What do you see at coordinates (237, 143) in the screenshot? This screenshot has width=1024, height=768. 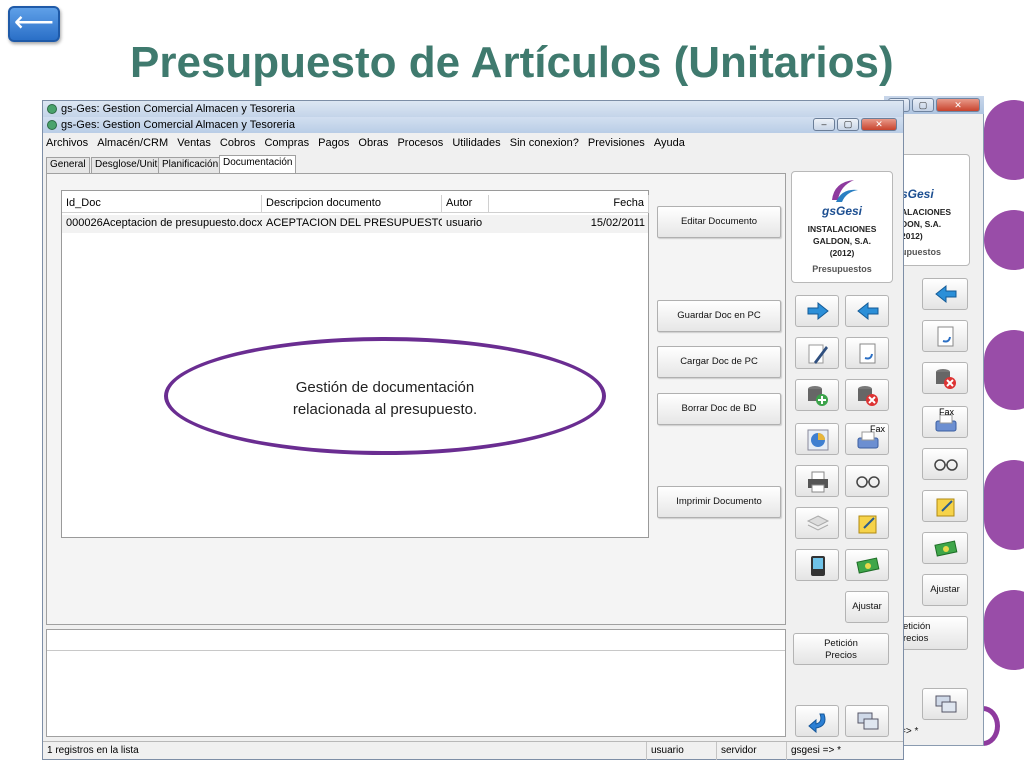 I see `menu-cobros: Cobros` at bounding box center [237, 143].